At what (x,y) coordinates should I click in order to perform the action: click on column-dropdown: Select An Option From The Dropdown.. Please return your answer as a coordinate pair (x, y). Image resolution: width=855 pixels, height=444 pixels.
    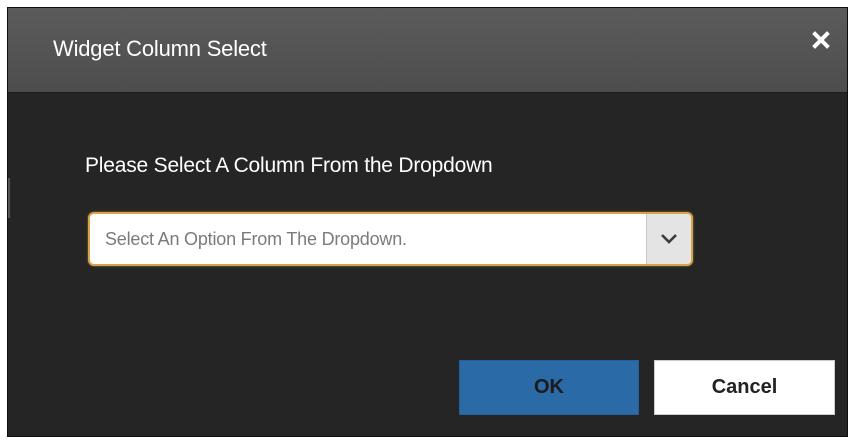
    Looking at the image, I should click on (390, 239).